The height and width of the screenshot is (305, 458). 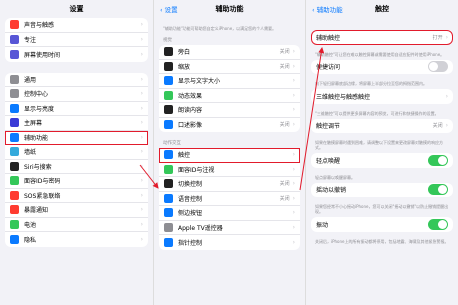 What do you see at coordinates (76, 239) in the screenshot?
I see `settings-row: 隐私 ›` at bounding box center [76, 239].